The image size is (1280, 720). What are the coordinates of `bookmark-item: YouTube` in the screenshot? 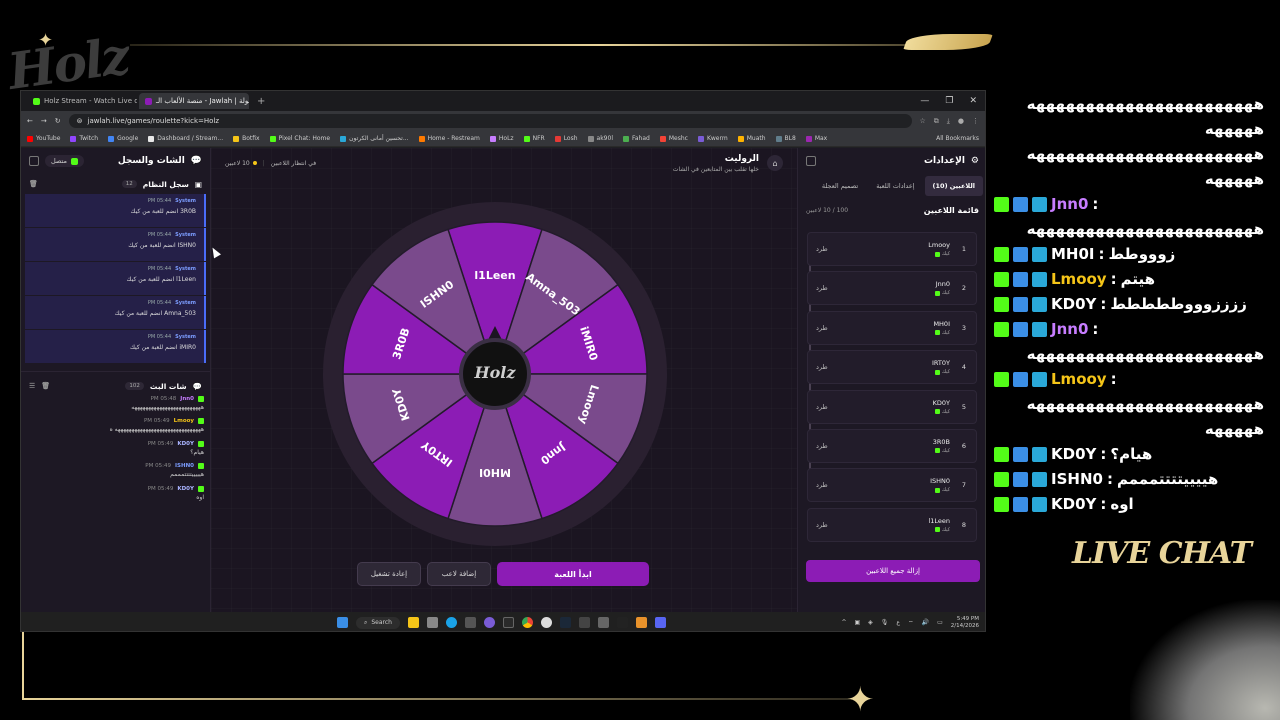 It's located at (43, 138).